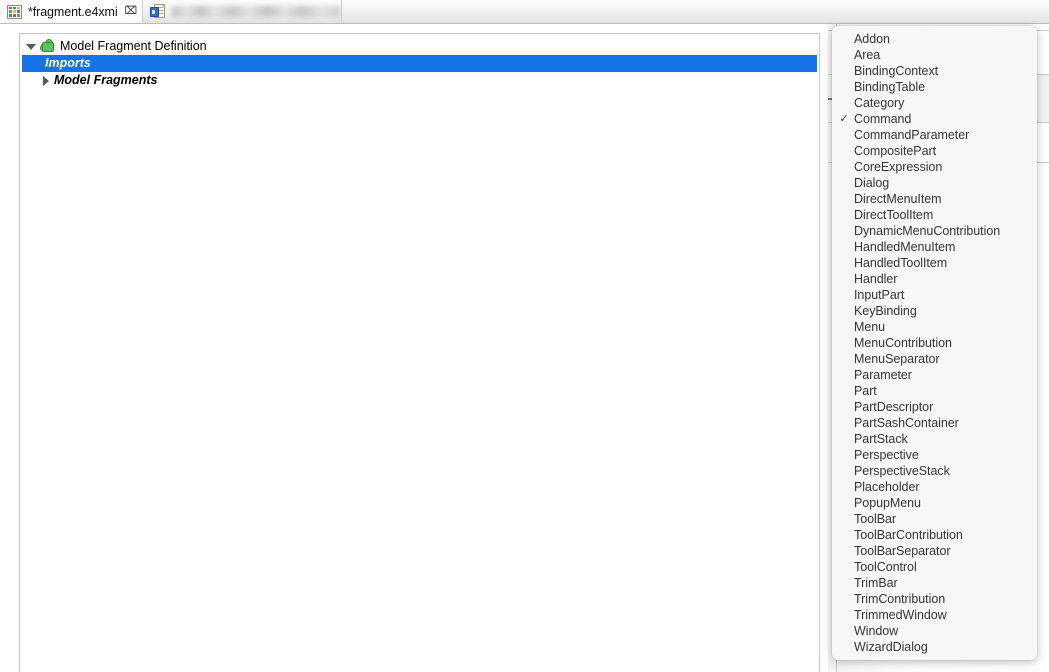 This screenshot has width=1049, height=672. I want to click on menu-item-label: DirectMenuItem, so click(898, 198).